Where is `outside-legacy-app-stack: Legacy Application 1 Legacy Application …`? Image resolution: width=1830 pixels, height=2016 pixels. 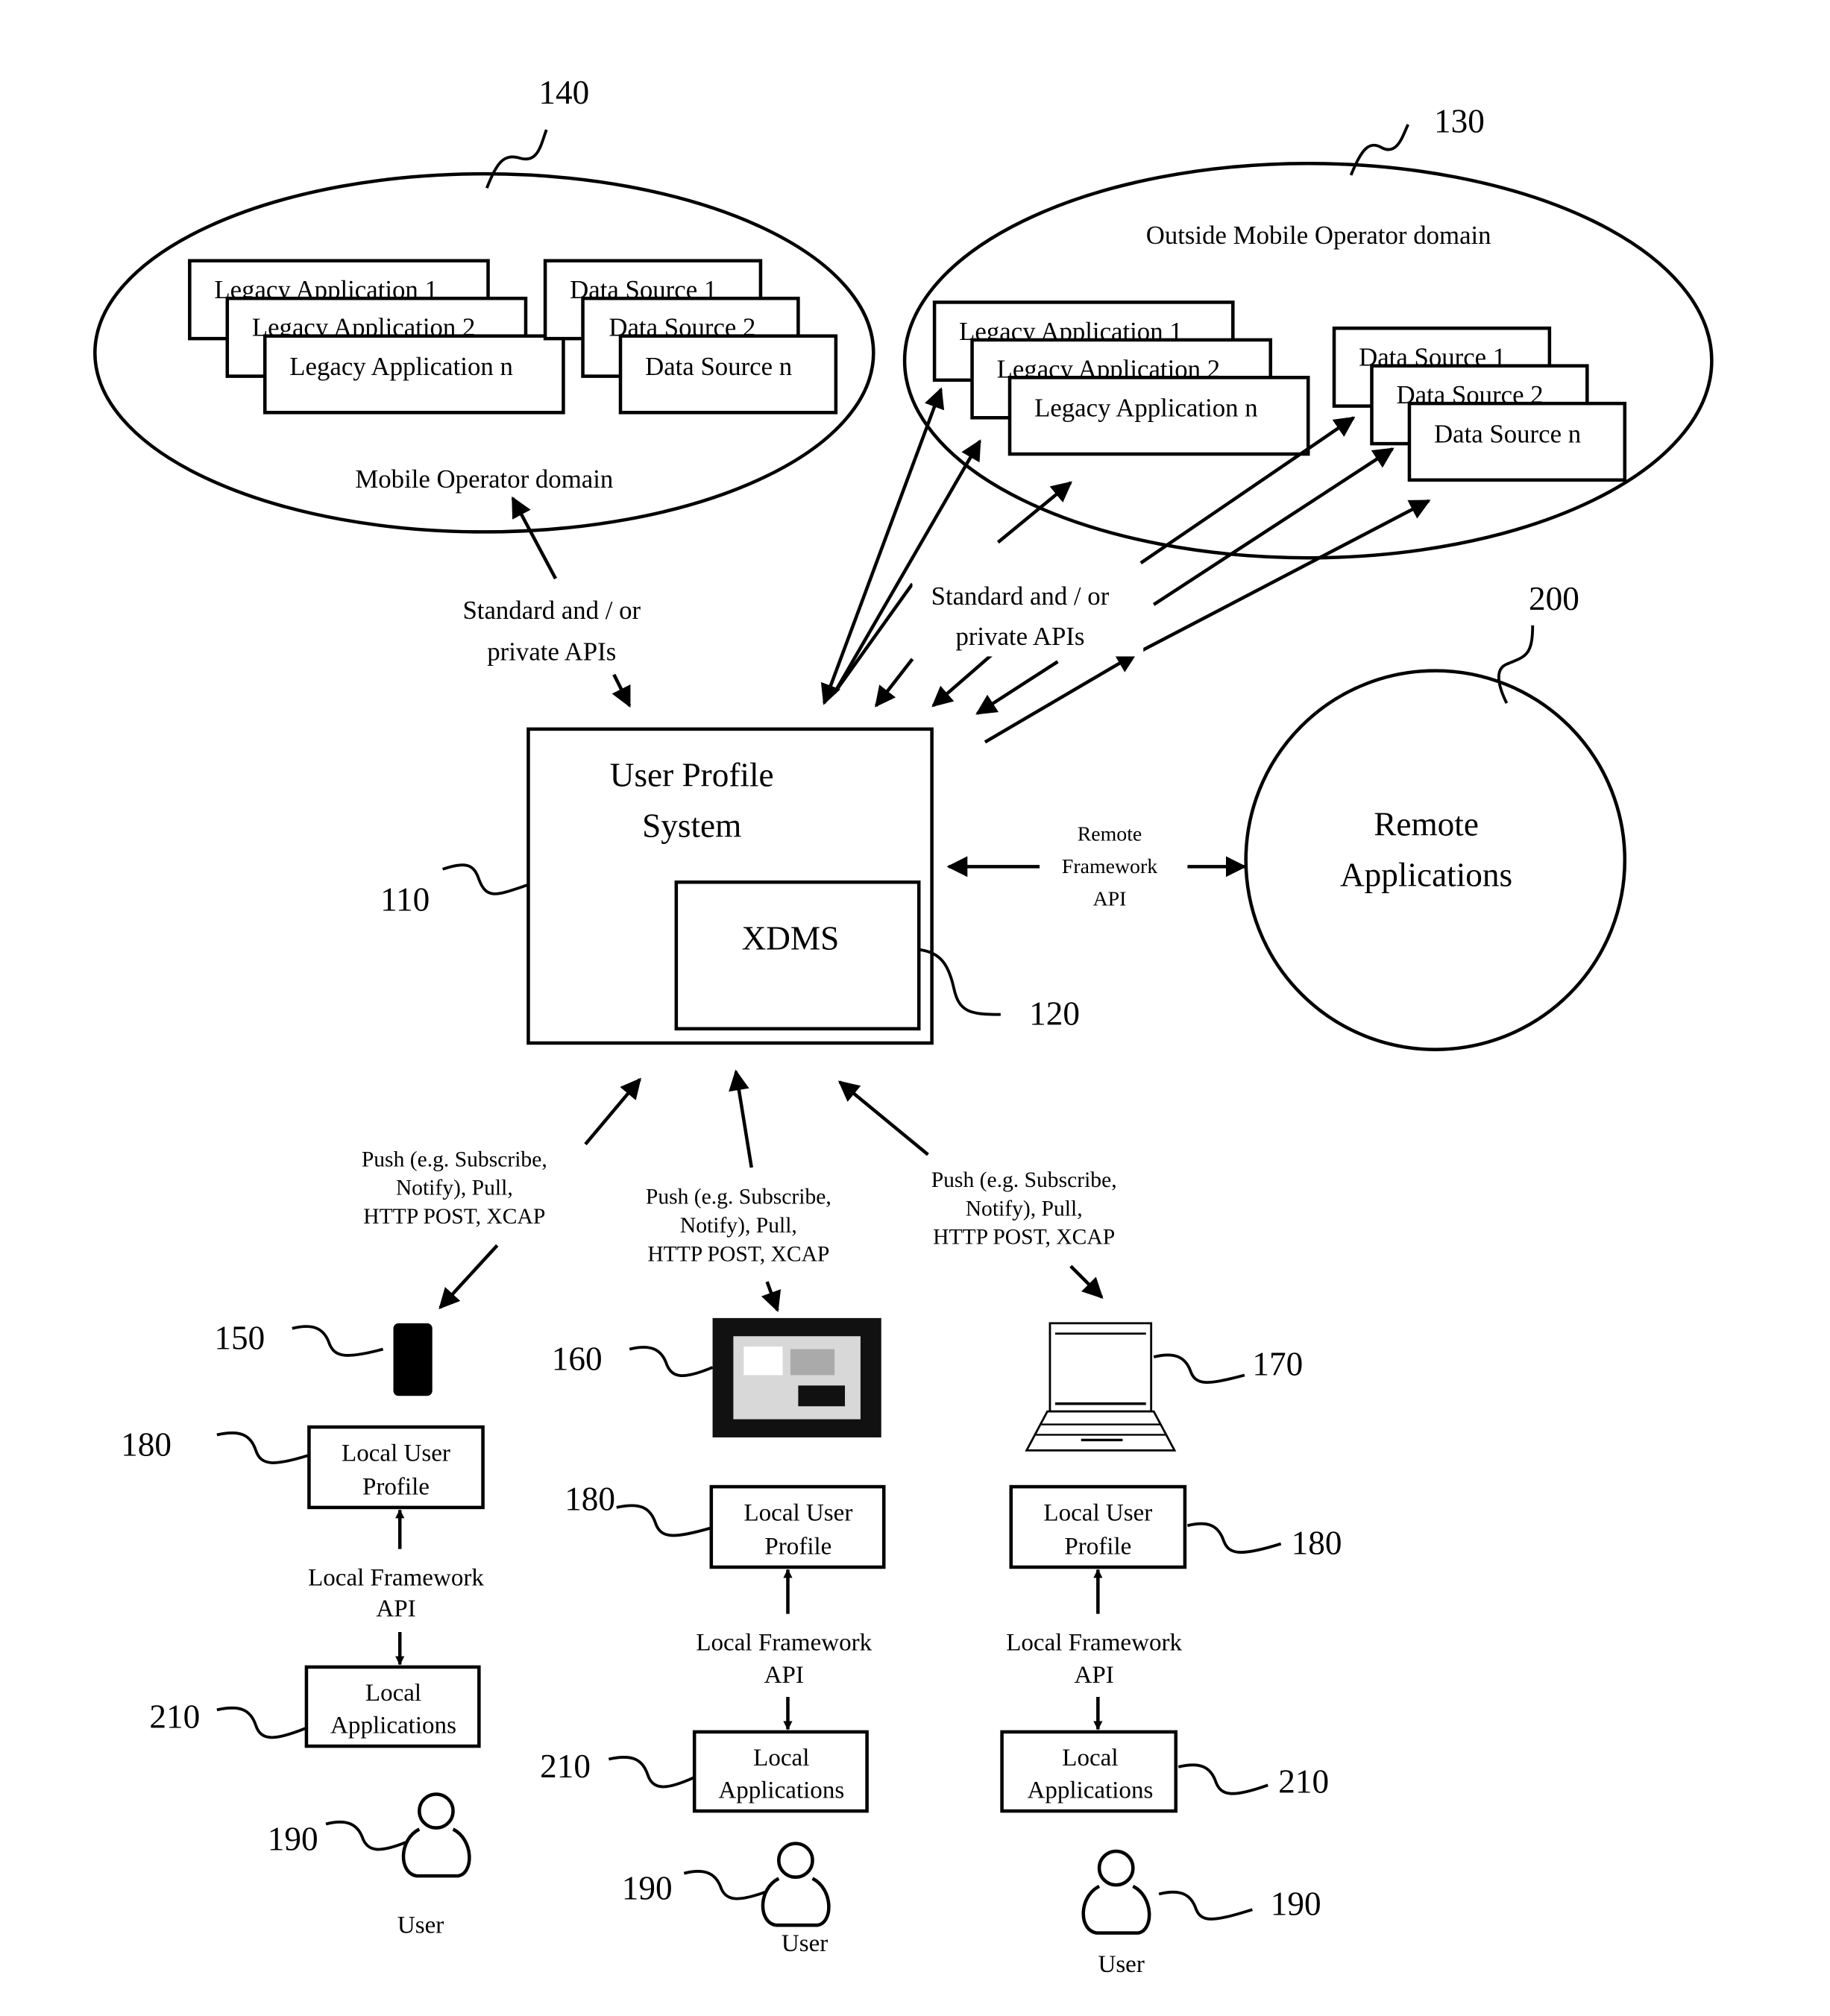
outside-legacy-app-stack: Legacy Application 1 Legacy Application … is located at coordinates (1121, 378).